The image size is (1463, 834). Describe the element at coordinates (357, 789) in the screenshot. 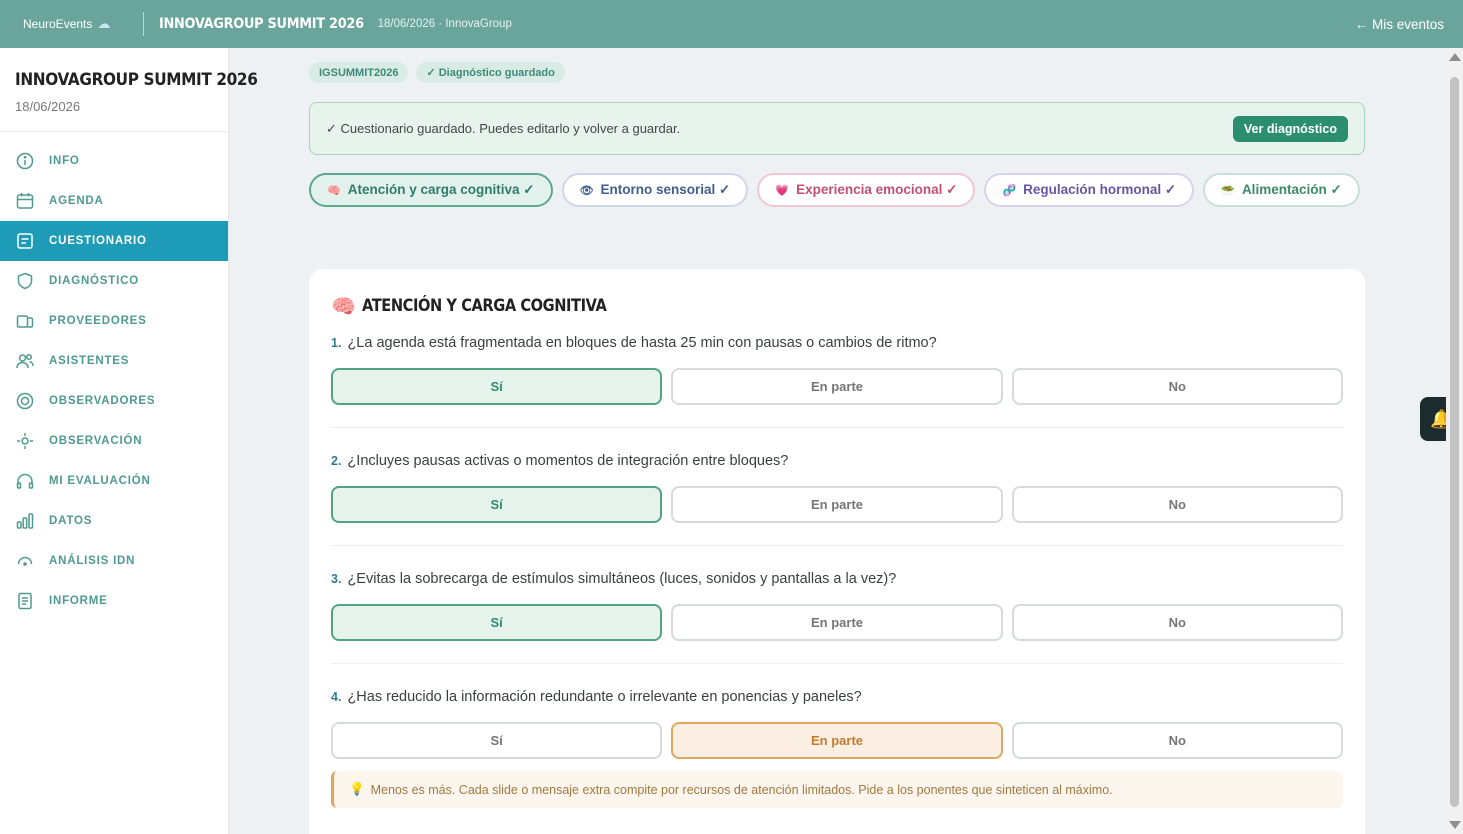

I see `lightbulb-icon: 💡` at that location.